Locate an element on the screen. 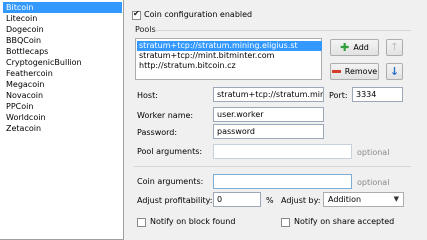 The width and height of the screenshot is (427, 240). coin-enabled-label: Coin configuration enabled is located at coordinates (198, 14).